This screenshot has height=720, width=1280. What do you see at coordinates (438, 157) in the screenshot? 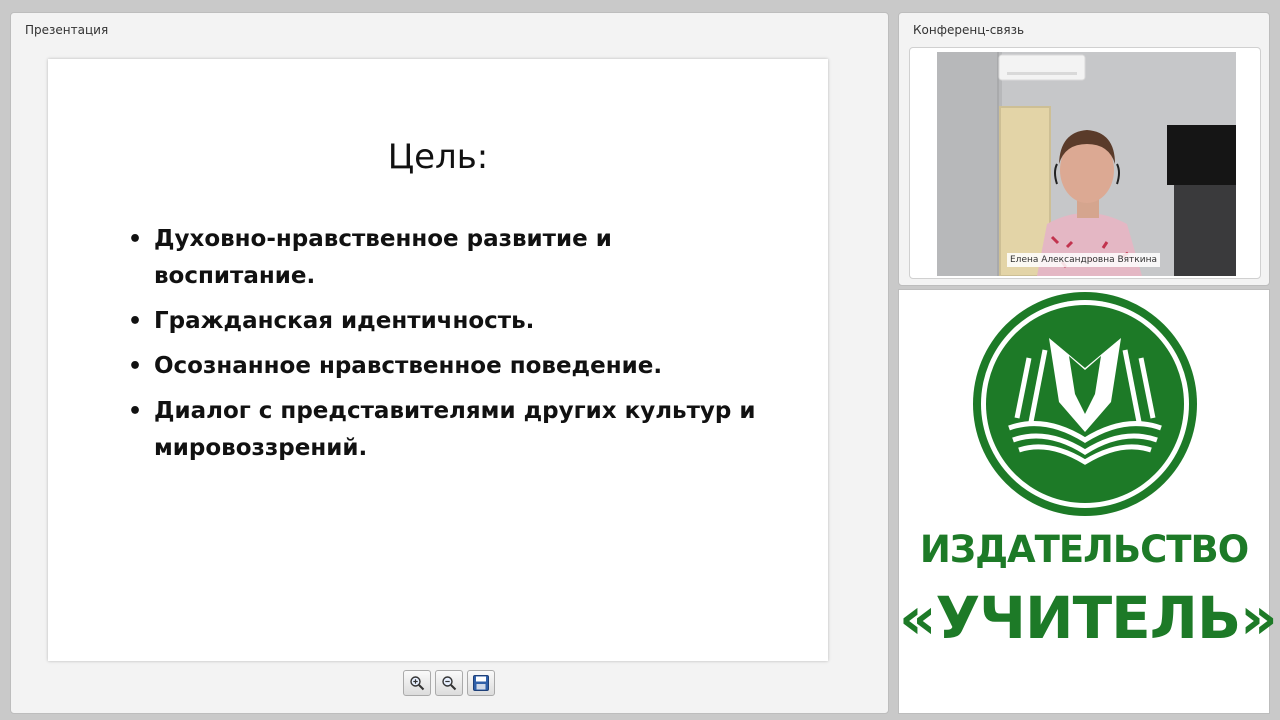
I see `slide-title: Цель:` at bounding box center [438, 157].